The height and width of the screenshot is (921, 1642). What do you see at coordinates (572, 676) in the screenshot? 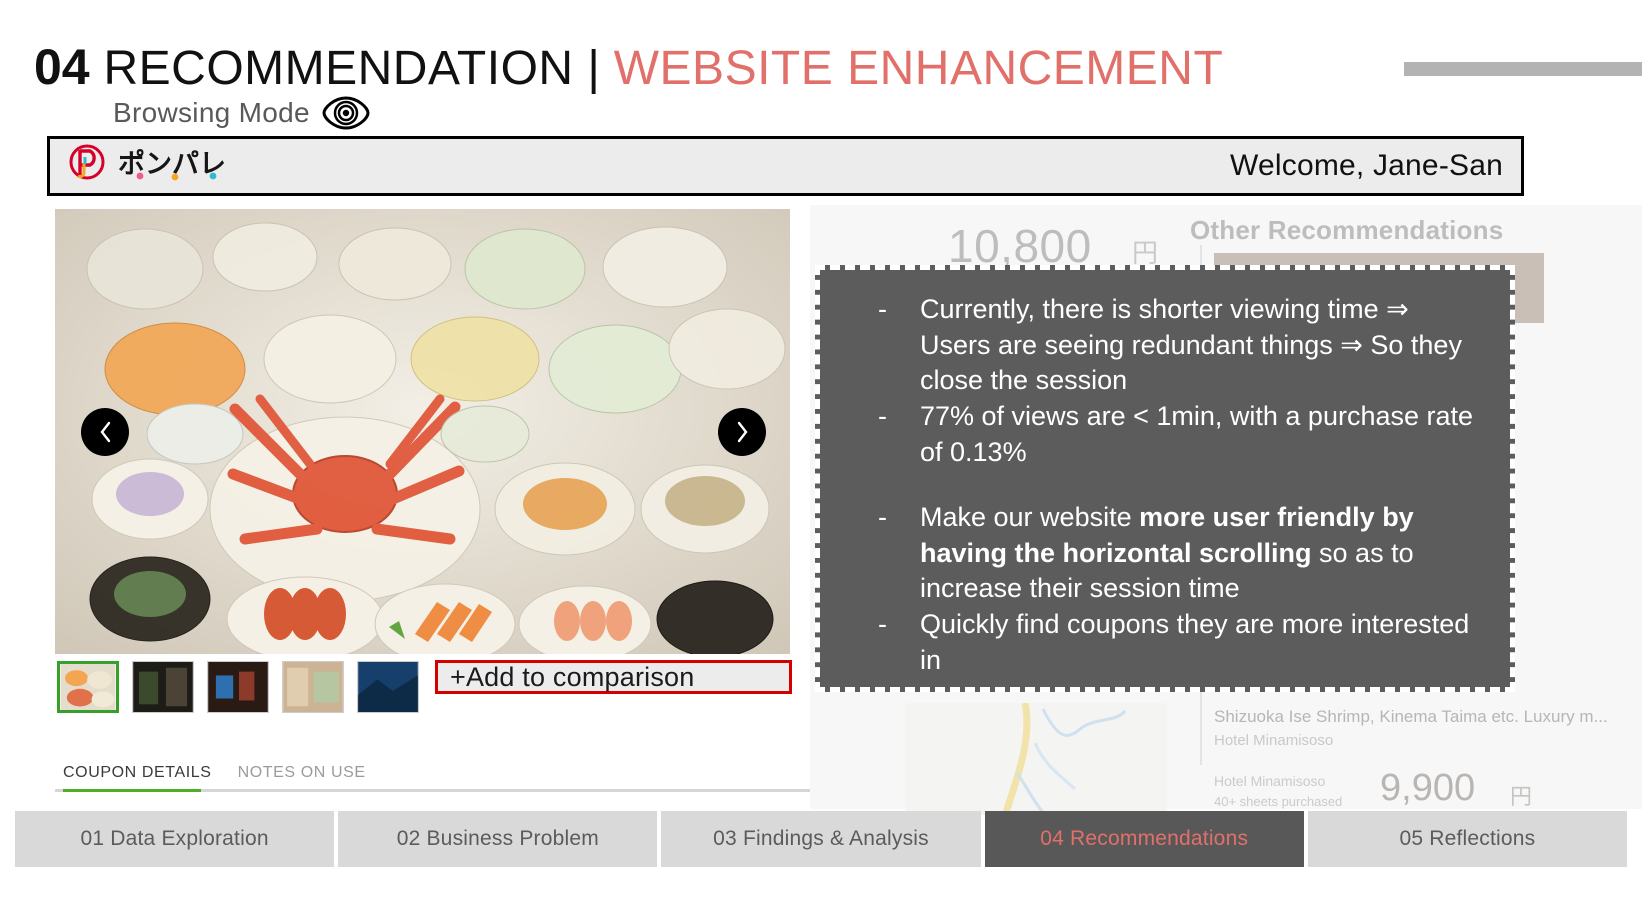
I see `add-to-comparison-label: +Add to comparison` at bounding box center [572, 676].